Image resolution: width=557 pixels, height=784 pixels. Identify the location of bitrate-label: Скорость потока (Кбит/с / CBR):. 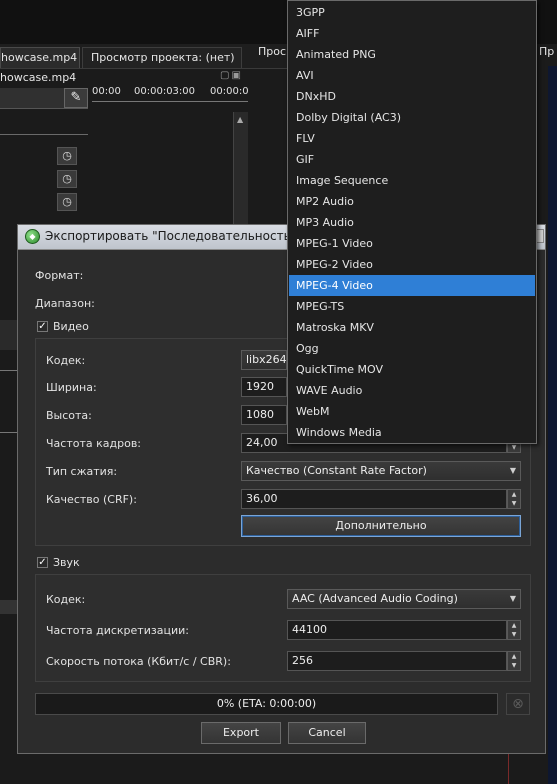
(138, 661).